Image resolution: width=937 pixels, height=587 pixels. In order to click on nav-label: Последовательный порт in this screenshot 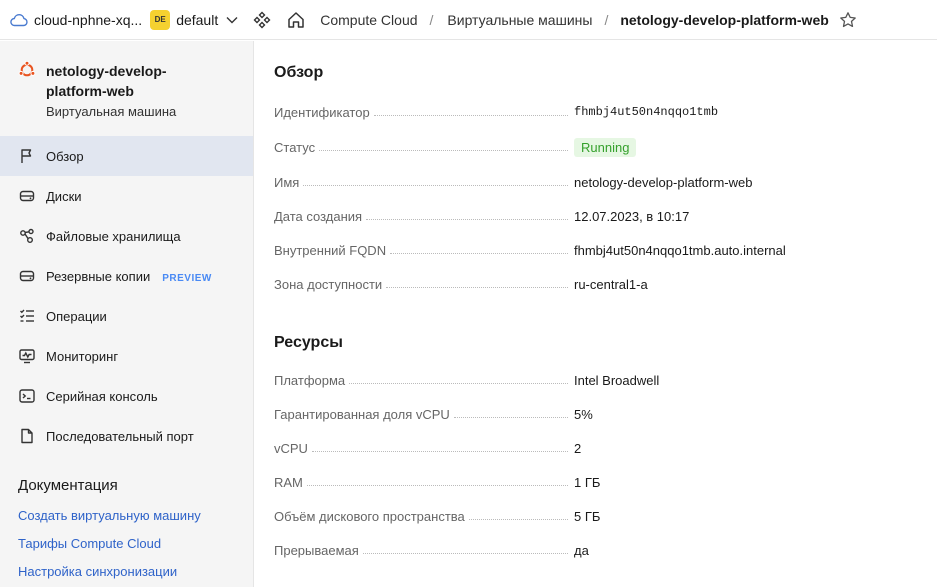, I will do `click(120, 436)`.